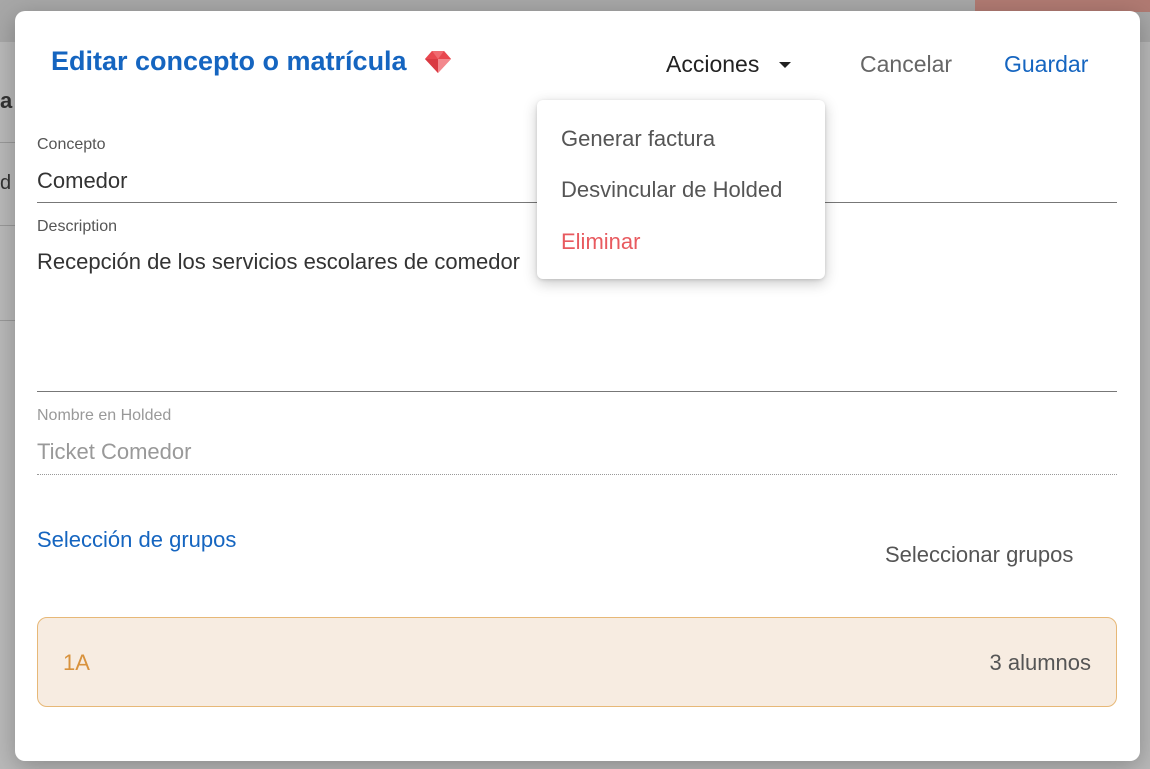  I want to click on group-name: 1A, so click(76, 662).